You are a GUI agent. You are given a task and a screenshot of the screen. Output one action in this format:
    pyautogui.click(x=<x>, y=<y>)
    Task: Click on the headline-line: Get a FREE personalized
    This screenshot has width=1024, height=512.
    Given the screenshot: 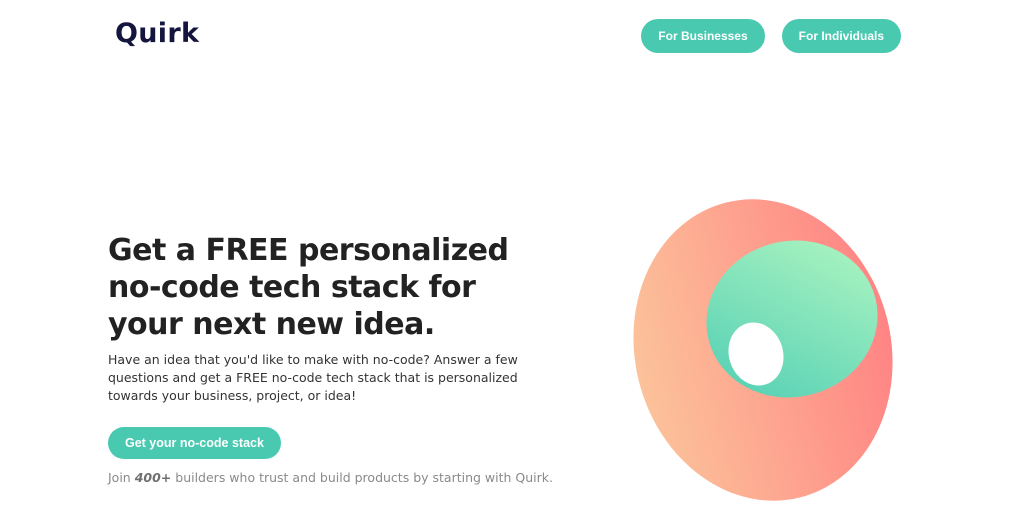 What is the action you would take?
    pyautogui.click(x=308, y=250)
    